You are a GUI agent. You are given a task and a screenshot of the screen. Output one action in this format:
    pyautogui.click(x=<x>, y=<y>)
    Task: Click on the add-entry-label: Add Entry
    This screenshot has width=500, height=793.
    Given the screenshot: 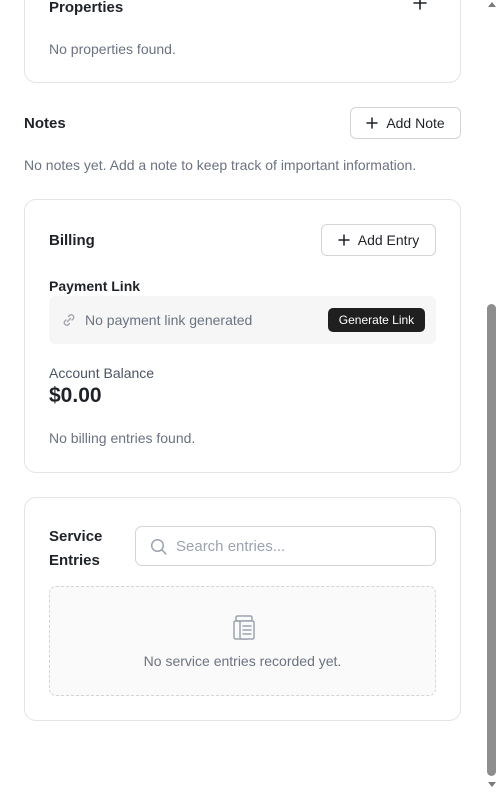 What is the action you would take?
    pyautogui.click(x=388, y=240)
    